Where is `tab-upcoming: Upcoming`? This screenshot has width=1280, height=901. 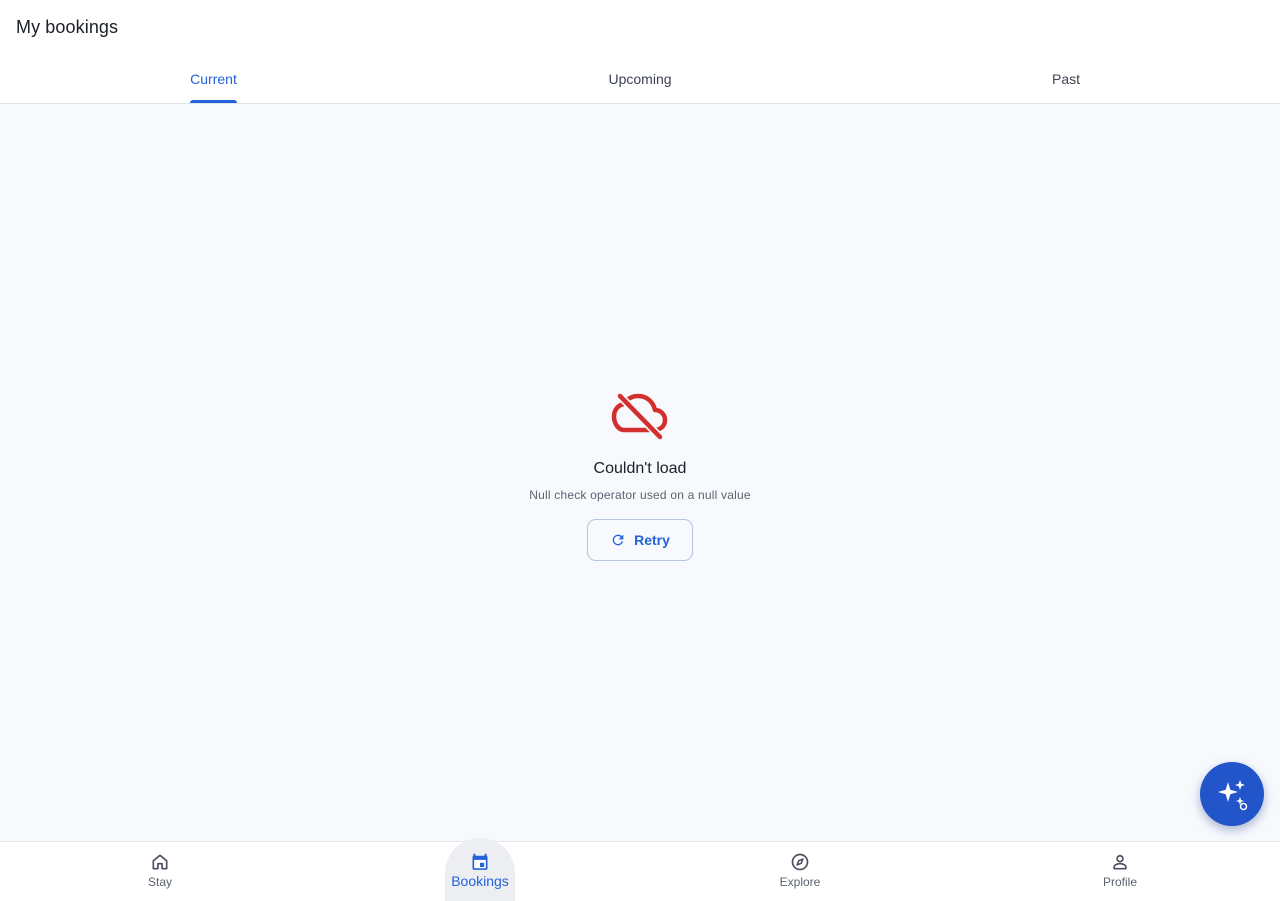 tab-upcoming: Upcoming is located at coordinates (640, 80).